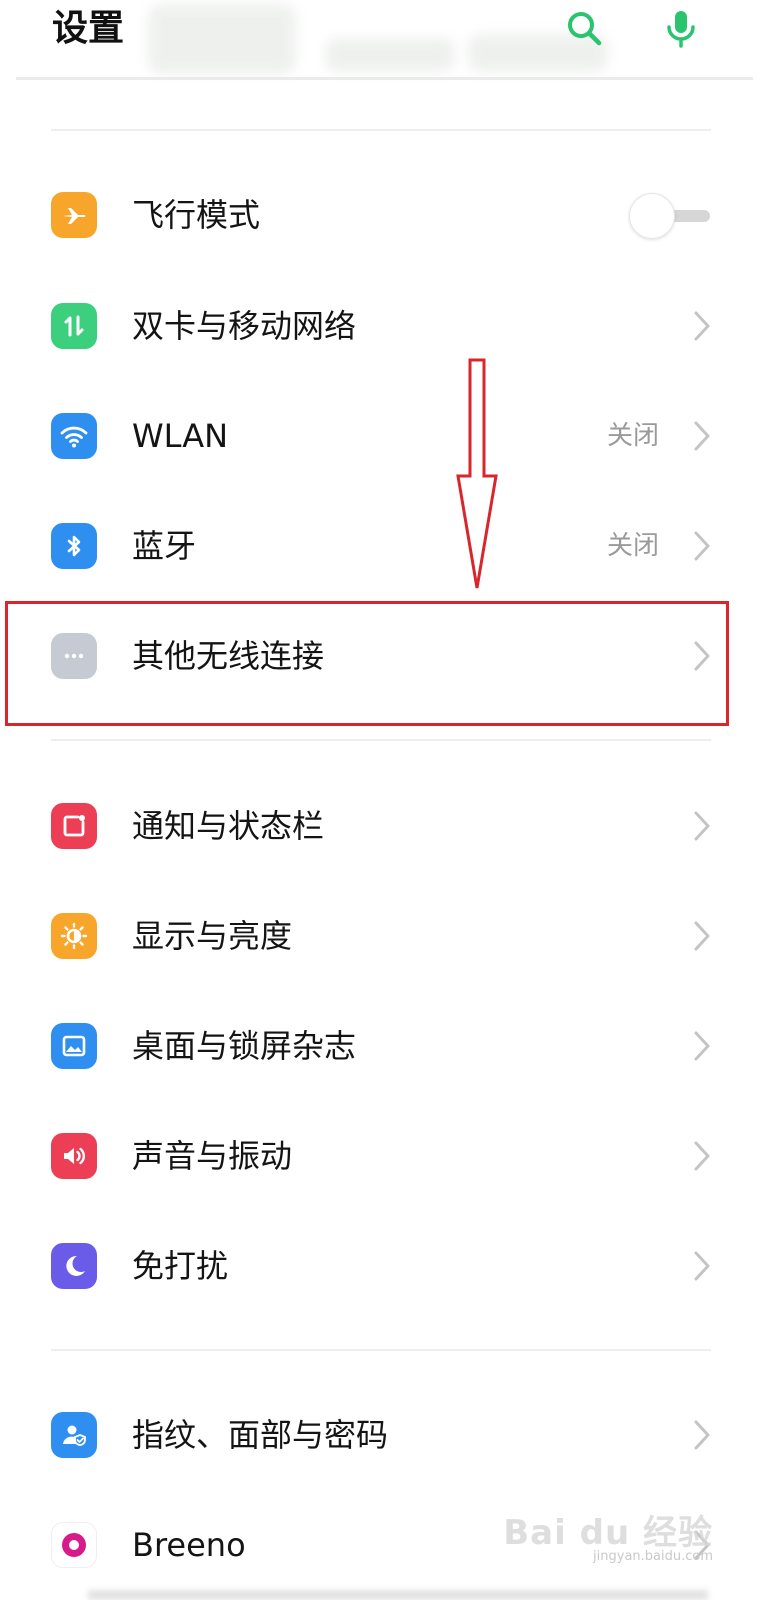 The image size is (769, 1600). What do you see at coordinates (681, 28) in the screenshot?
I see `microphone-icon` at bounding box center [681, 28].